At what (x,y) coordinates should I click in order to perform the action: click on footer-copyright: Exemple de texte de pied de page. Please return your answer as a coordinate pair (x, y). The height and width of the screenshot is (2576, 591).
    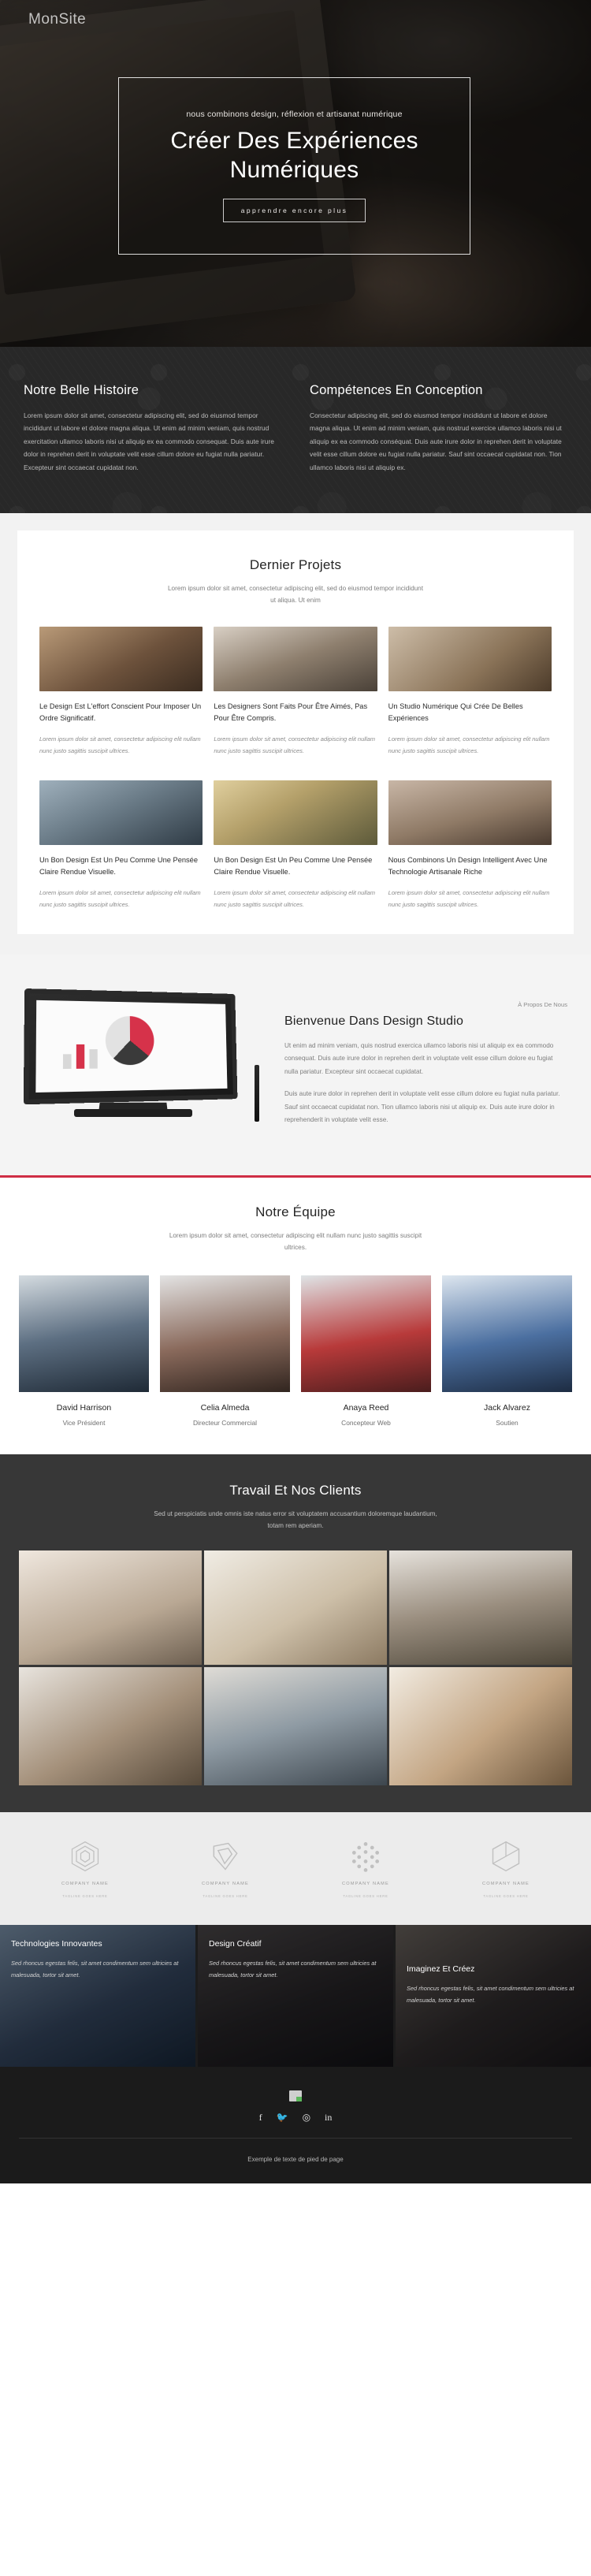
    Looking at the image, I should click on (295, 2159).